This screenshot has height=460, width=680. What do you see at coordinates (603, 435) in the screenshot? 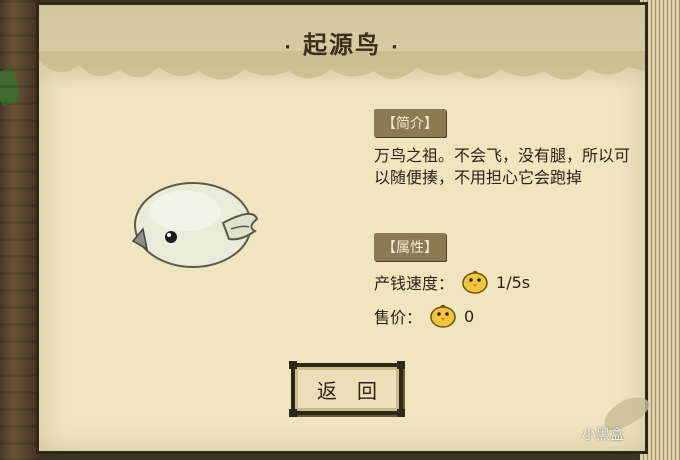
I see `watermark: 小黑盒` at bounding box center [603, 435].